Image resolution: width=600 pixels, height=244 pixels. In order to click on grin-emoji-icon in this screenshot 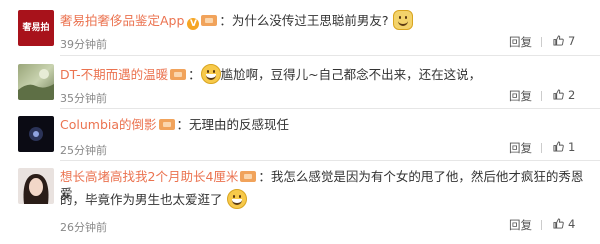, I will do `click(210, 74)`.